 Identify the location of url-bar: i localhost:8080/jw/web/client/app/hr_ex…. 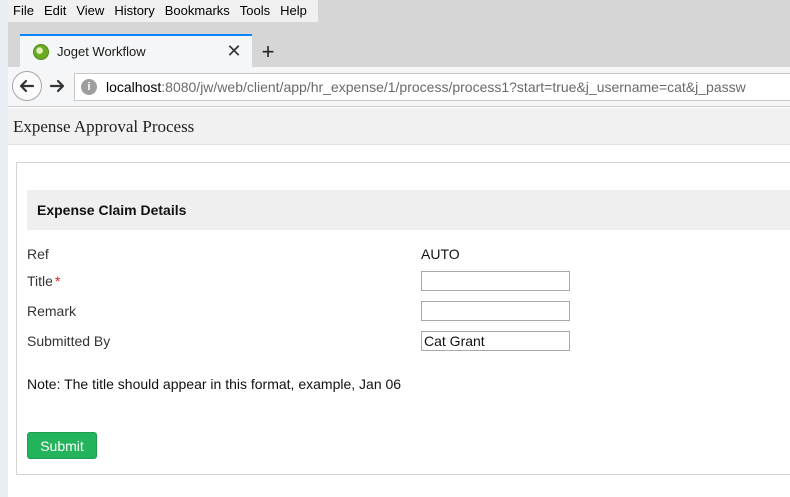
(432, 87).